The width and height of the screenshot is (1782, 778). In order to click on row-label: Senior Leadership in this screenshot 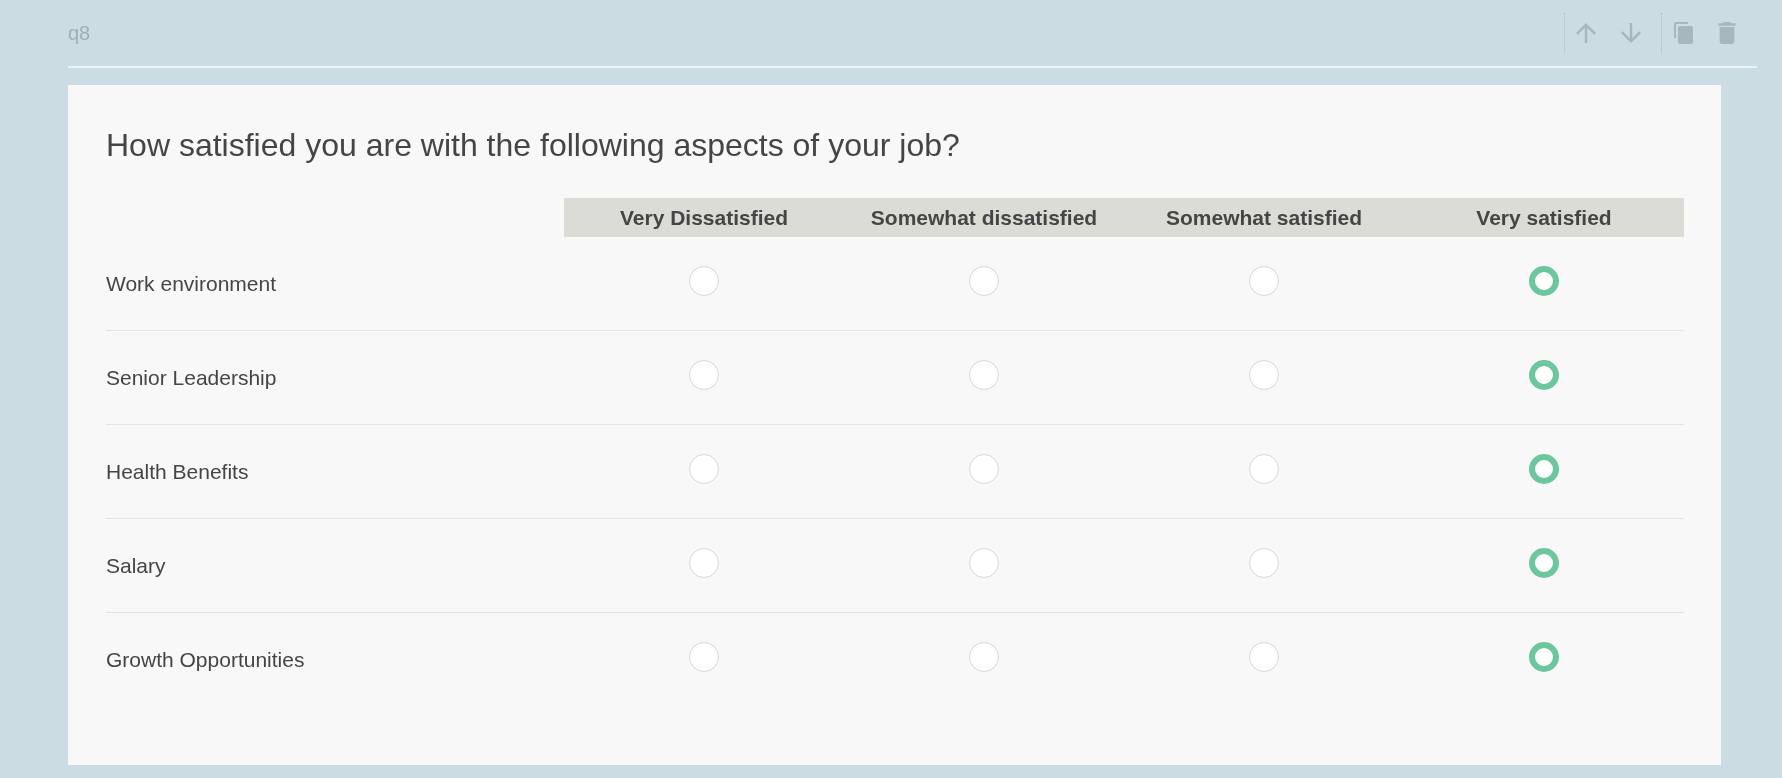, I will do `click(191, 377)`.